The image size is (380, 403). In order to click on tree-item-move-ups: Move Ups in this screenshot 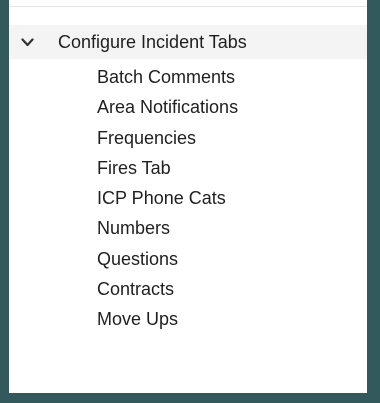, I will do `click(167, 319)`.